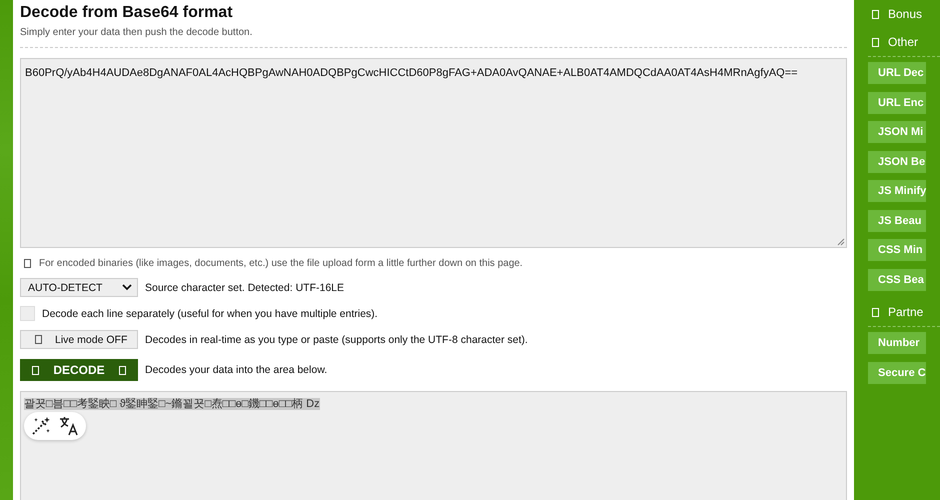 This screenshot has width=940, height=500. Describe the element at coordinates (897, 373) in the screenshot. I see `sidebar-link: Secure C` at that location.